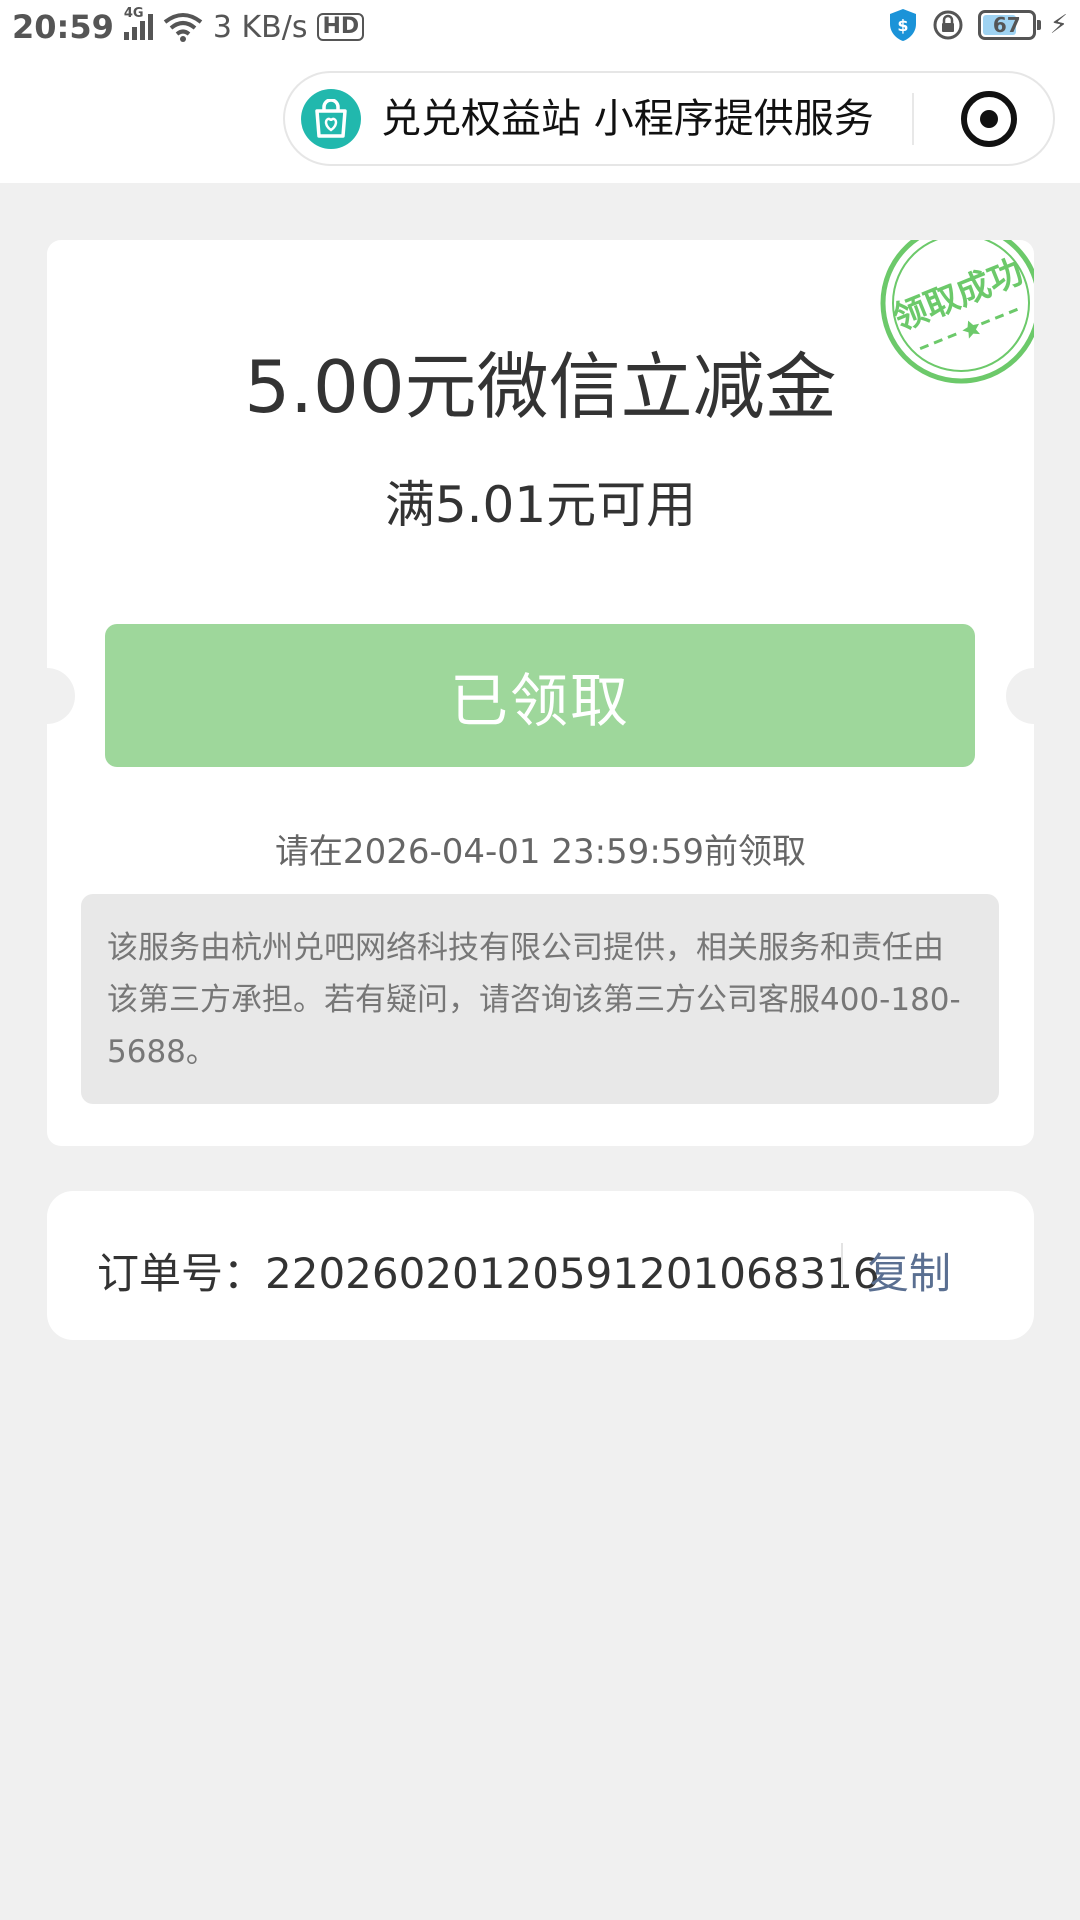 Image resolution: width=1080 pixels, height=1920 pixels. I want to click on hd-call-icon: HD, so click(341, 27).